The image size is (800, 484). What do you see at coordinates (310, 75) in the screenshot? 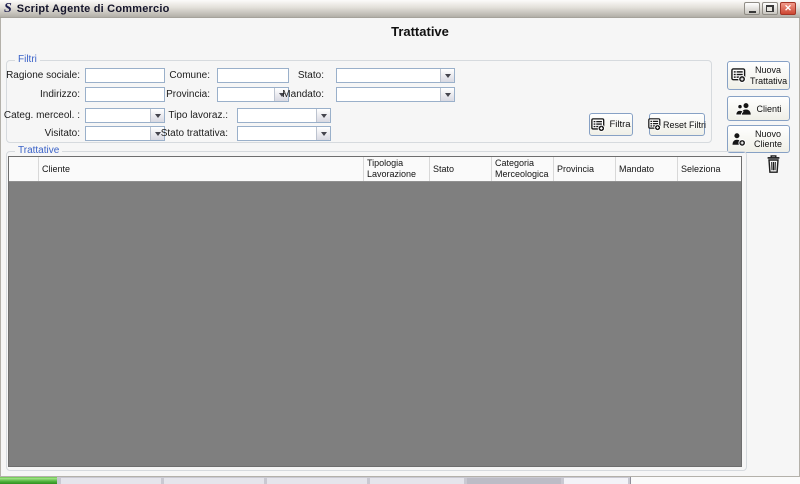
I see `stato-label: Stato:` at bounding box center [310, 75].